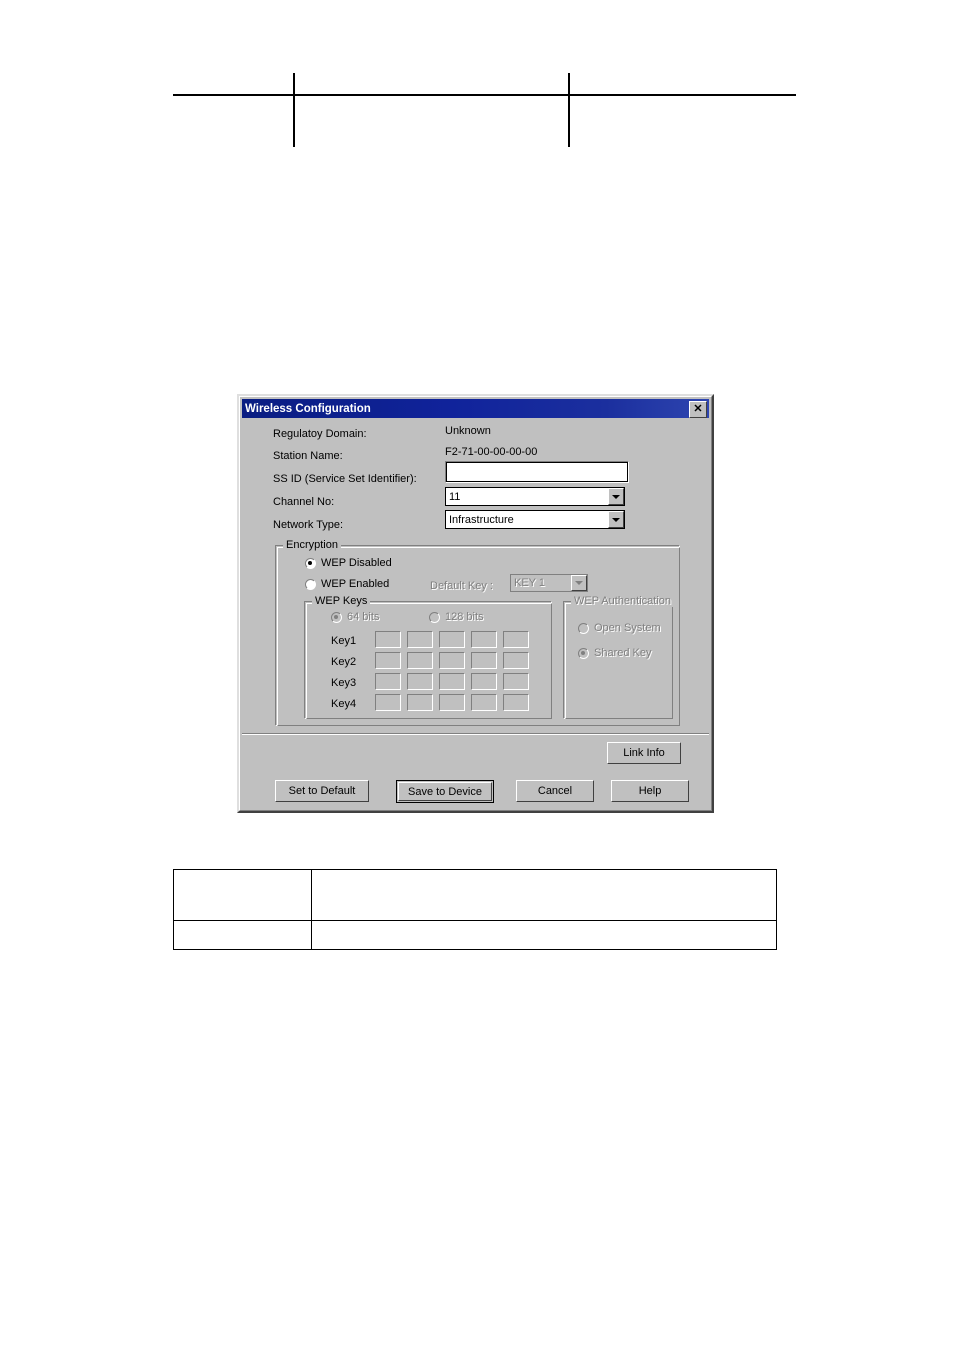 Image resolution: width=954 pixels, height=1349 pixels. What do you see at coordinates (363, 617) in the screenshot?
I see `wep-64-bits-label: 64 bits` at bounding box center [363, 617].